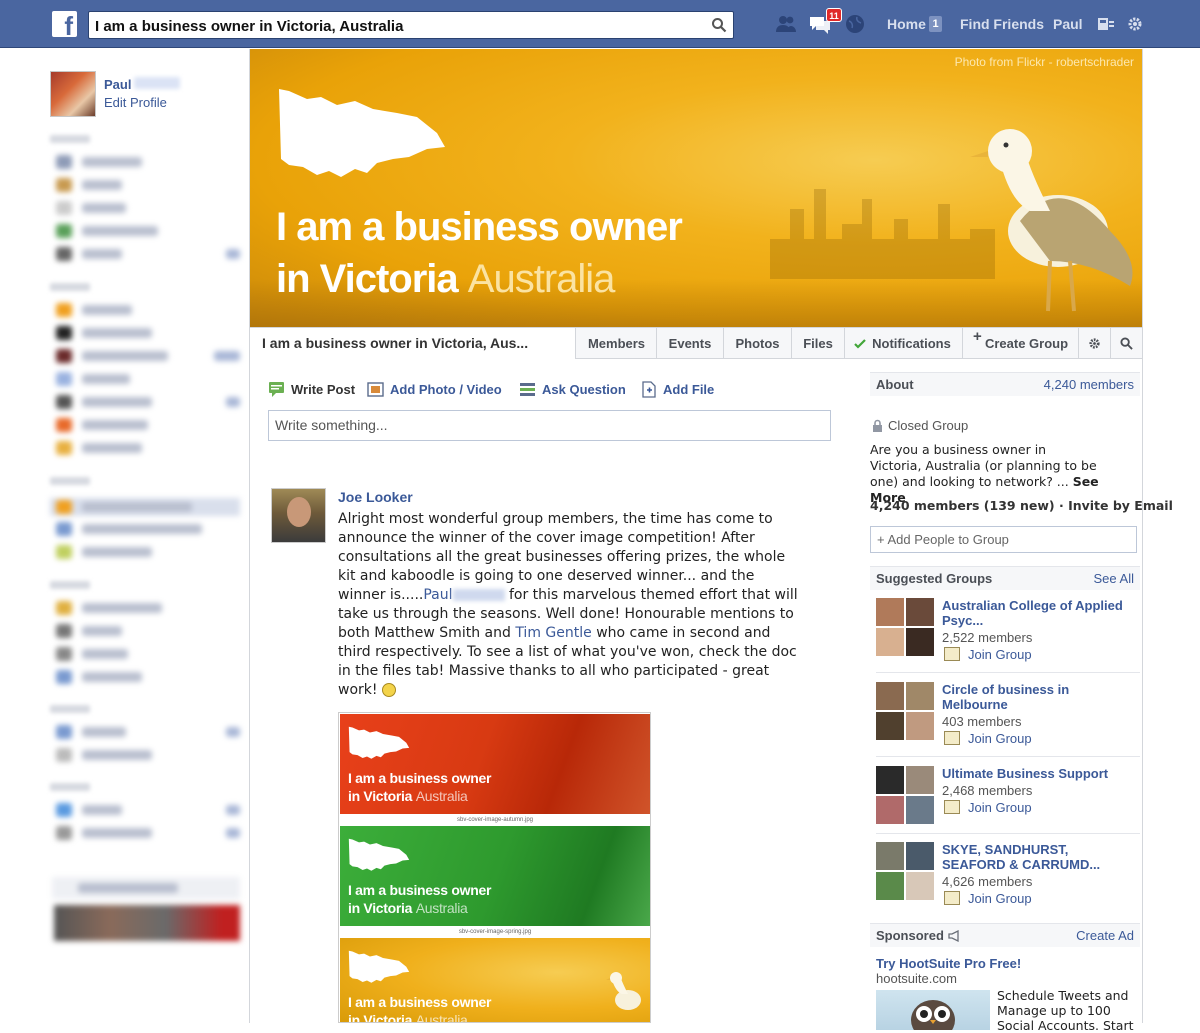 The width and height of the screenshot is (1200, 1033). What do you see at coordinates (375, 497) in the screenshot?
I see `post-author-name: Joe Looker` at bounding box center [375, 497].